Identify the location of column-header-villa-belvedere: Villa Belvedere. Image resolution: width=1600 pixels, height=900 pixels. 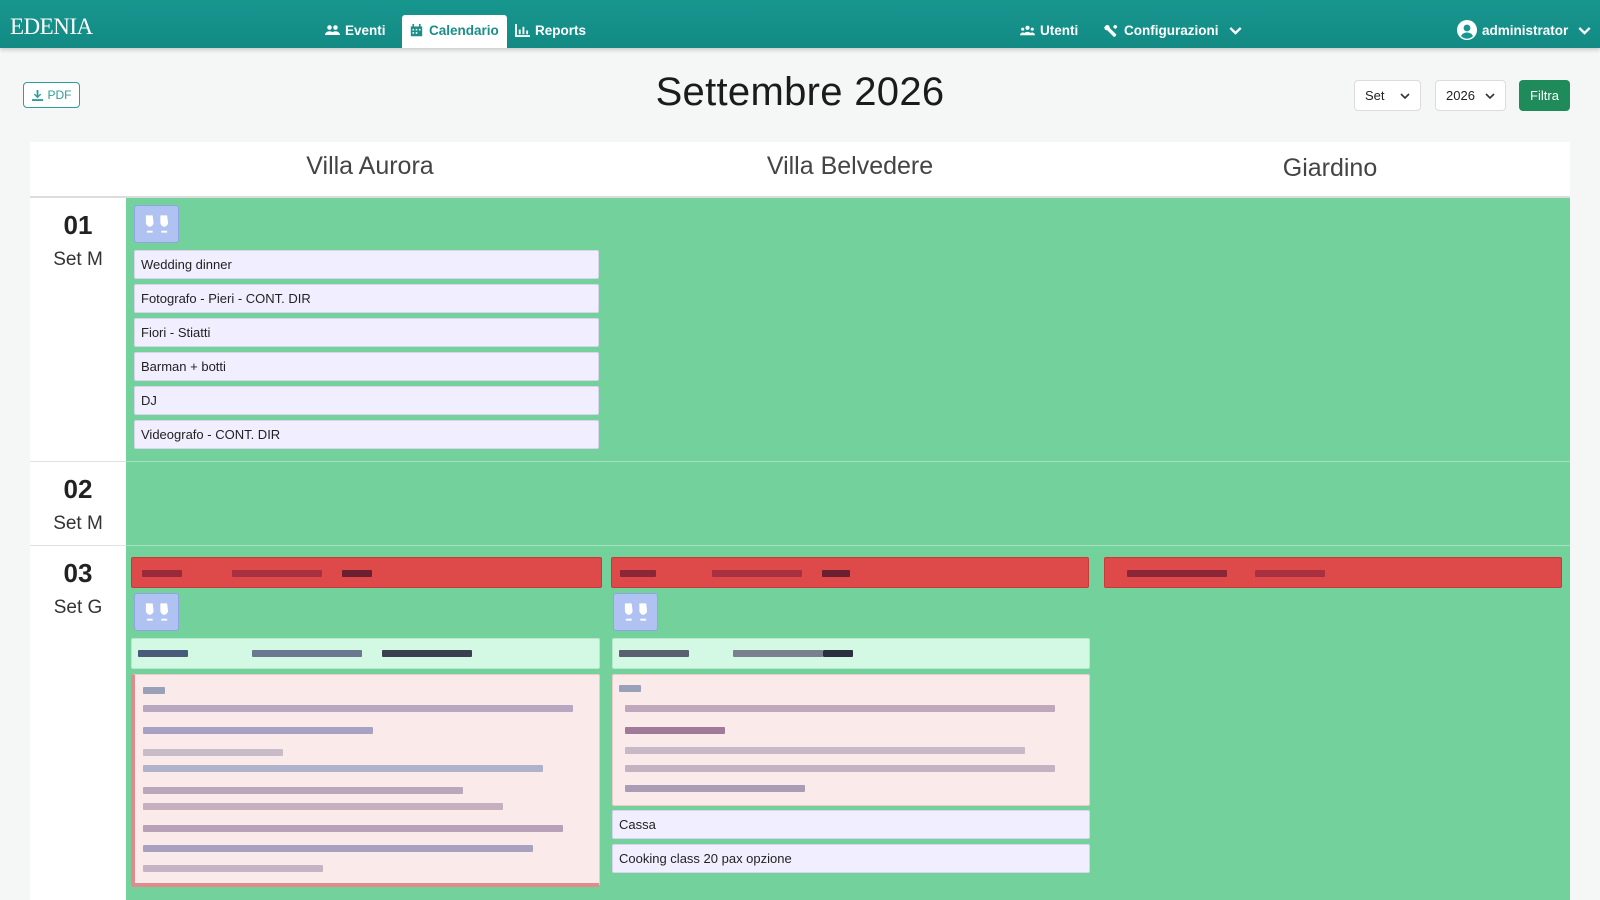
(850, 166).